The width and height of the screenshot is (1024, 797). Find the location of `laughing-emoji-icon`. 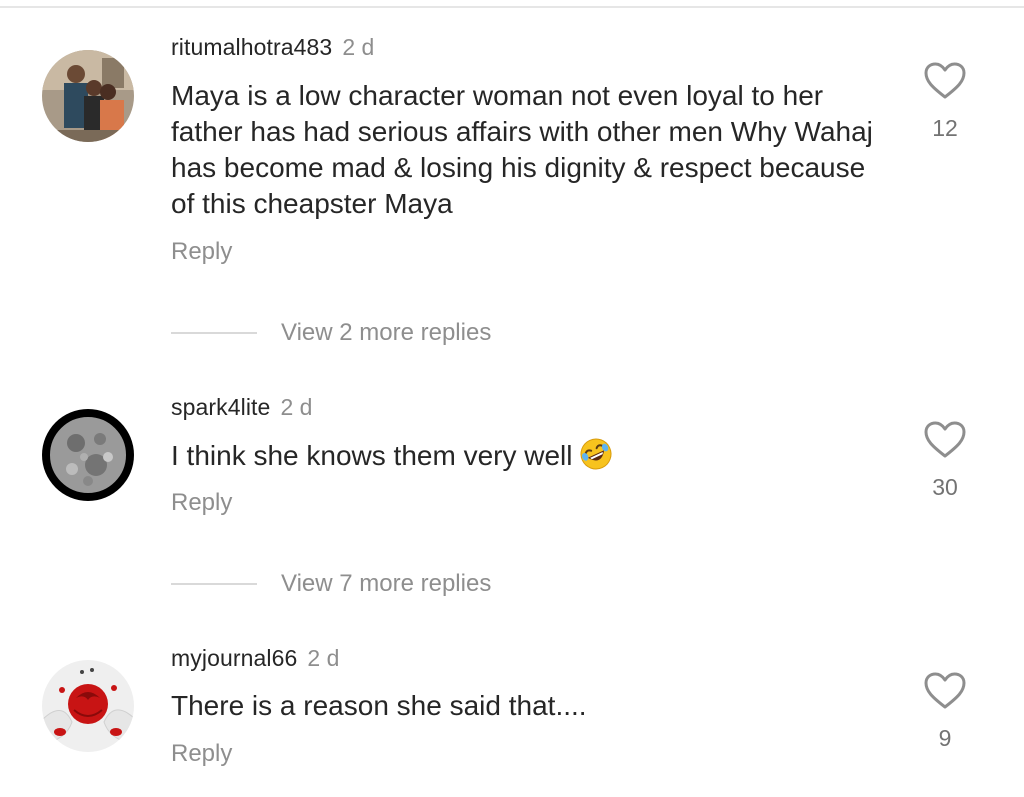

laughing-emoji-icon is located at coordinates (595, 454).